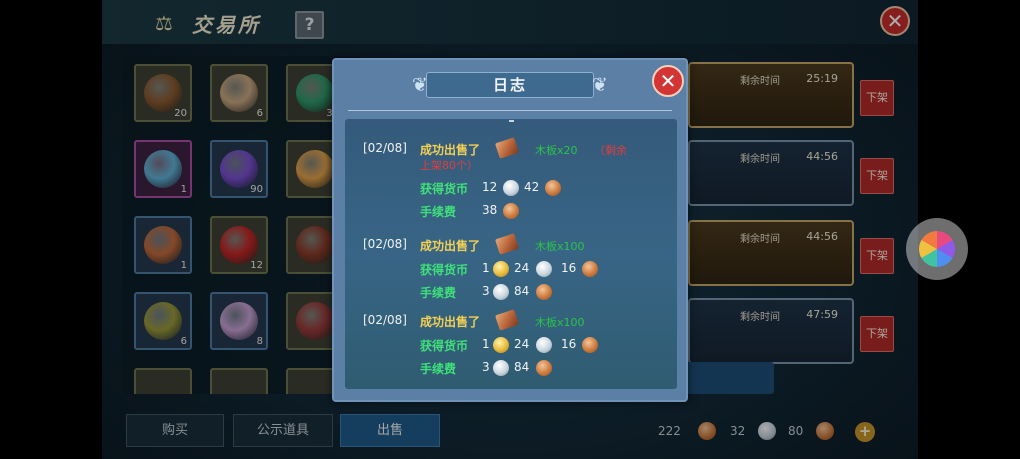 The image size is (1020, 459). Describe the element at coordinates (600, 85) in the screenshot. I see `ornament-right-icon: ❦` at that location.